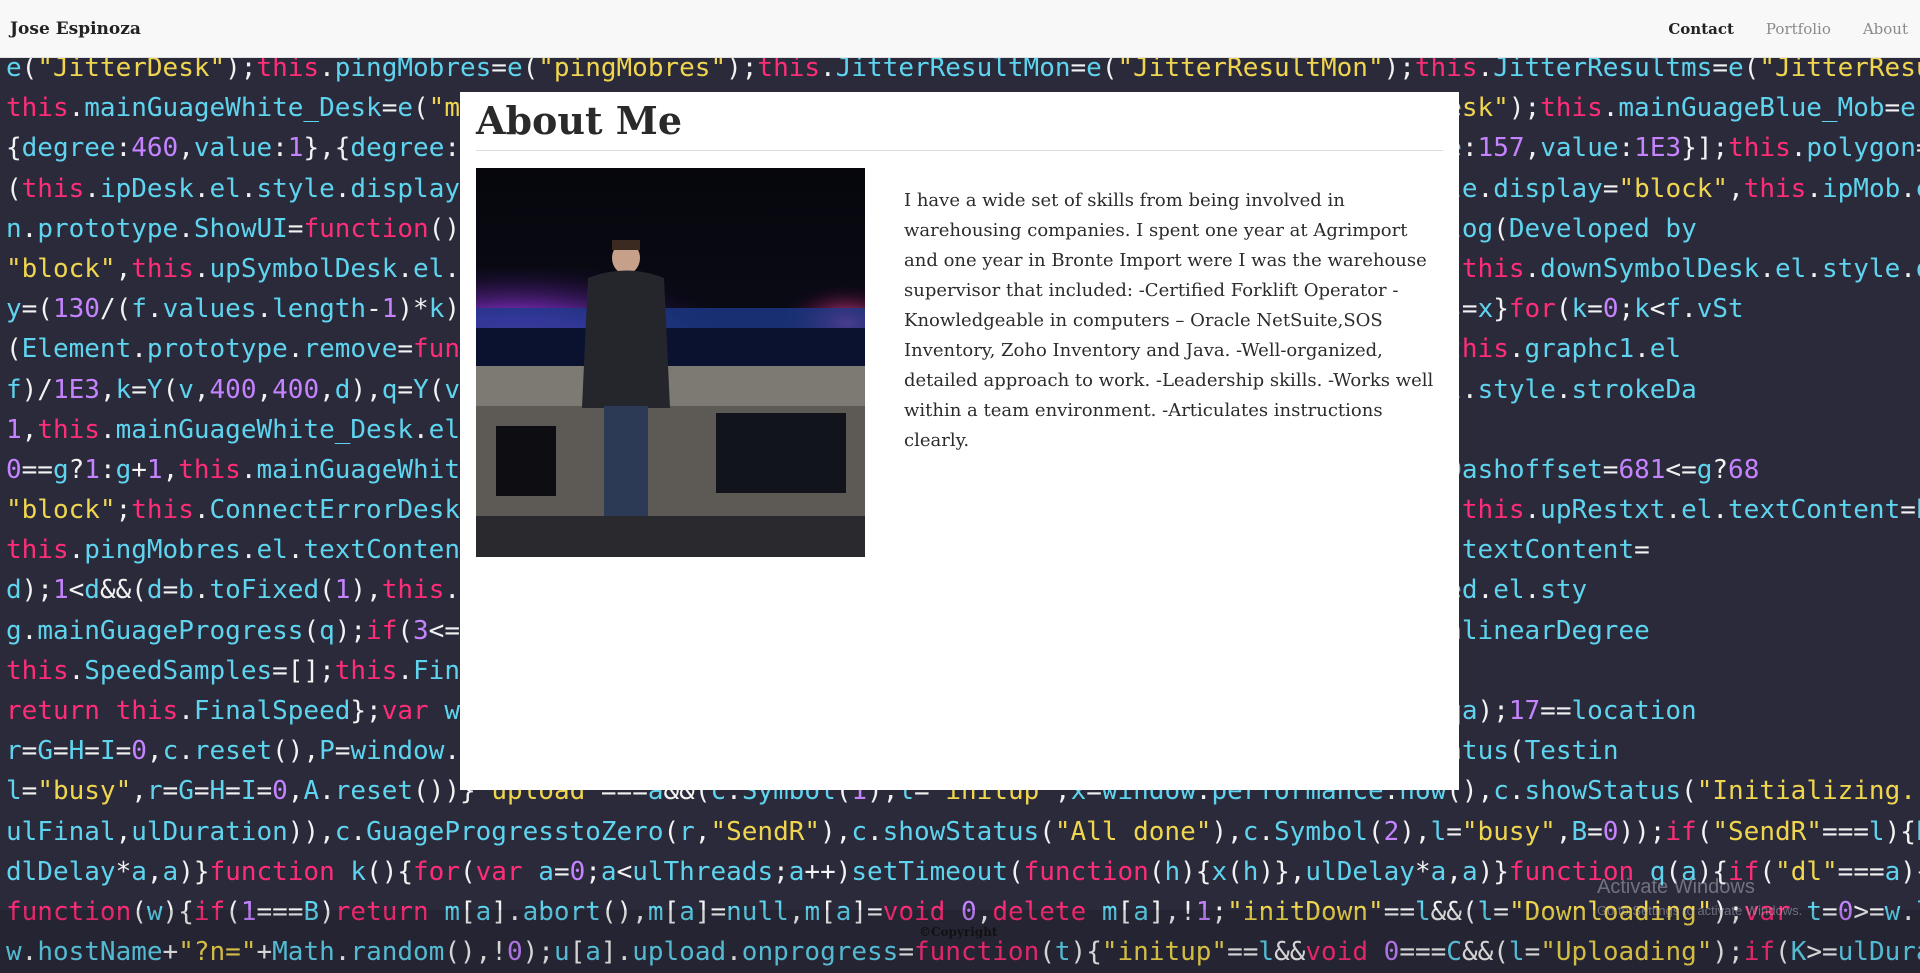 The height and width of the screenshot is (973, 1920). Describe the element at coordinates (1701, 29) in the screenshot. I see `nav-link-contact: Contact` at that location.